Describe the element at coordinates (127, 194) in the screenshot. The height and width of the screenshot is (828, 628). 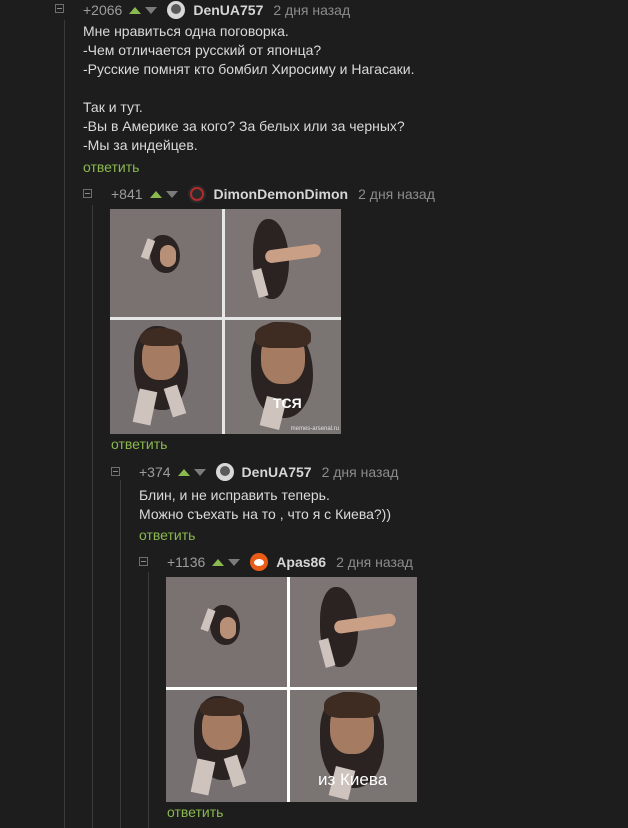
I see `comment-rating: +841` at that location.